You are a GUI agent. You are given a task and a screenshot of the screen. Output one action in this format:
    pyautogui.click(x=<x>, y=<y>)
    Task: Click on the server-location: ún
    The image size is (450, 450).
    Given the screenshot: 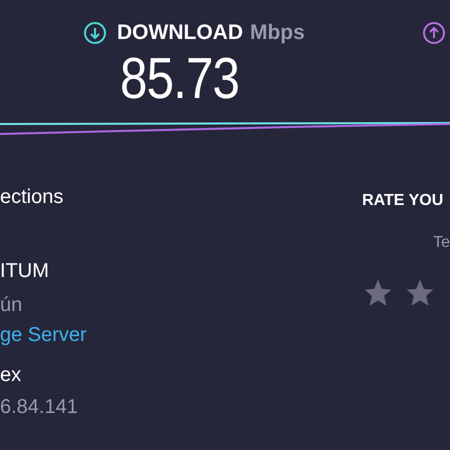 What is the action you would take?
    pyautogui.click(x=12, y=305)
    